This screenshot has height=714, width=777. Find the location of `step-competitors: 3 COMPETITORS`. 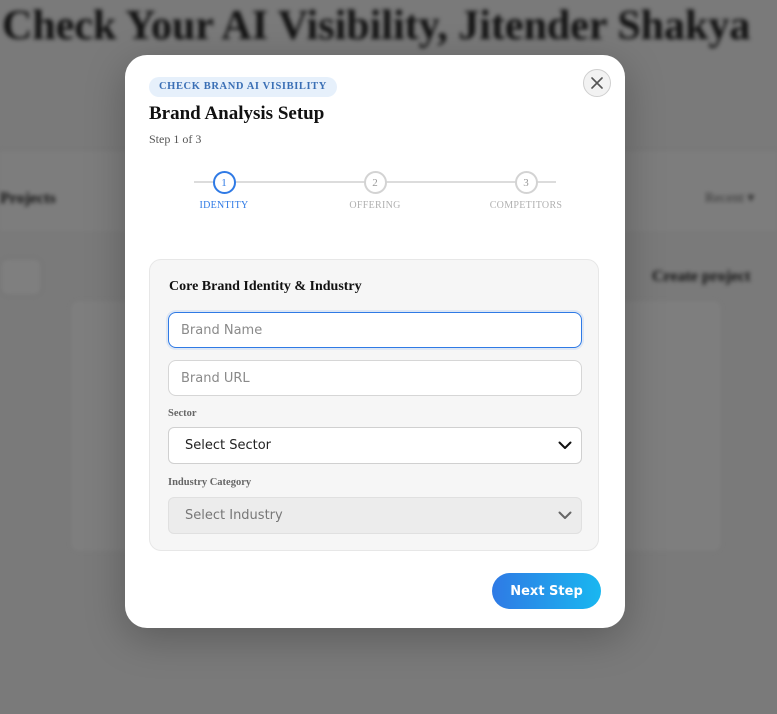

step-competitors: 3 COMPETITORS is located at coordinates (526, 191).